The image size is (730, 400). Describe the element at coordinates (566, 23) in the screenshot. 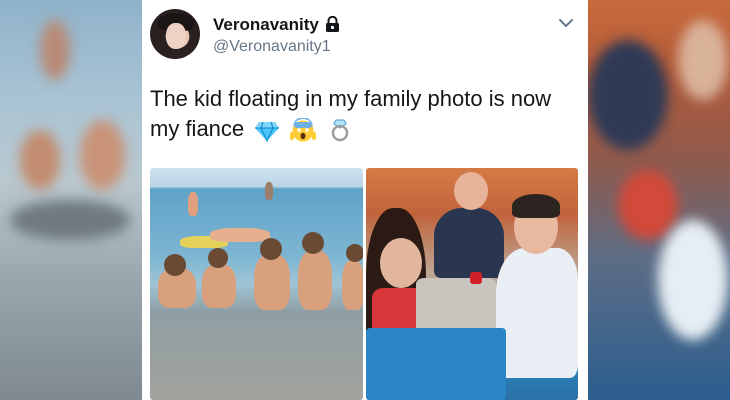

I see `chevron-down-icon` at that location.